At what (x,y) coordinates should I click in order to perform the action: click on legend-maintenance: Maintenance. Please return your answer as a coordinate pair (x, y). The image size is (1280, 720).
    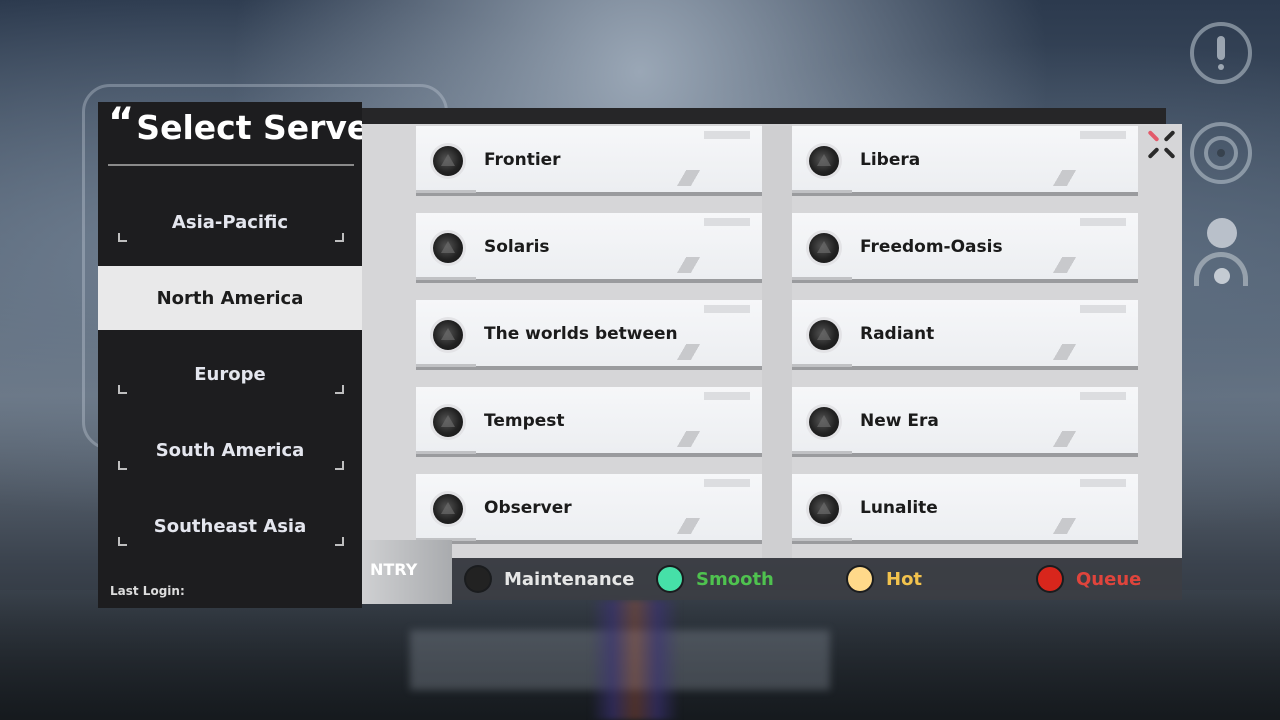
    Looking at the image, I should click on (550, 579).